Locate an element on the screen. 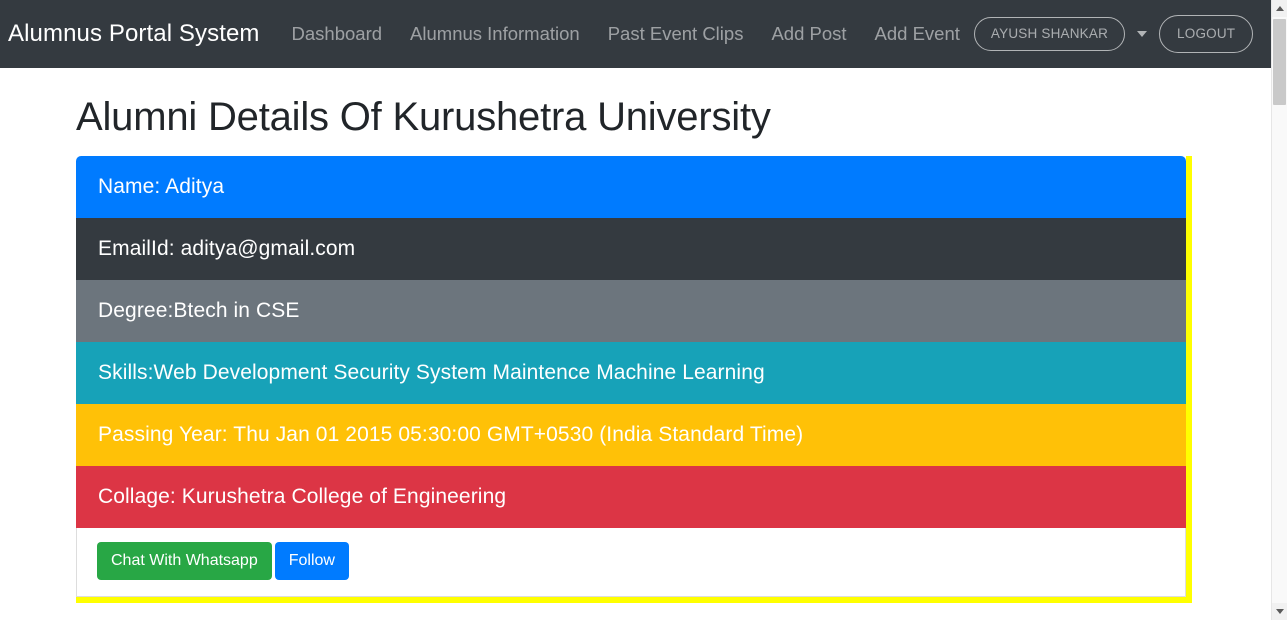 The width and height of the screenshot is (1287, 620). nav-link-past-event-clips: Past Event Clips is located at coordinates (676, 34).